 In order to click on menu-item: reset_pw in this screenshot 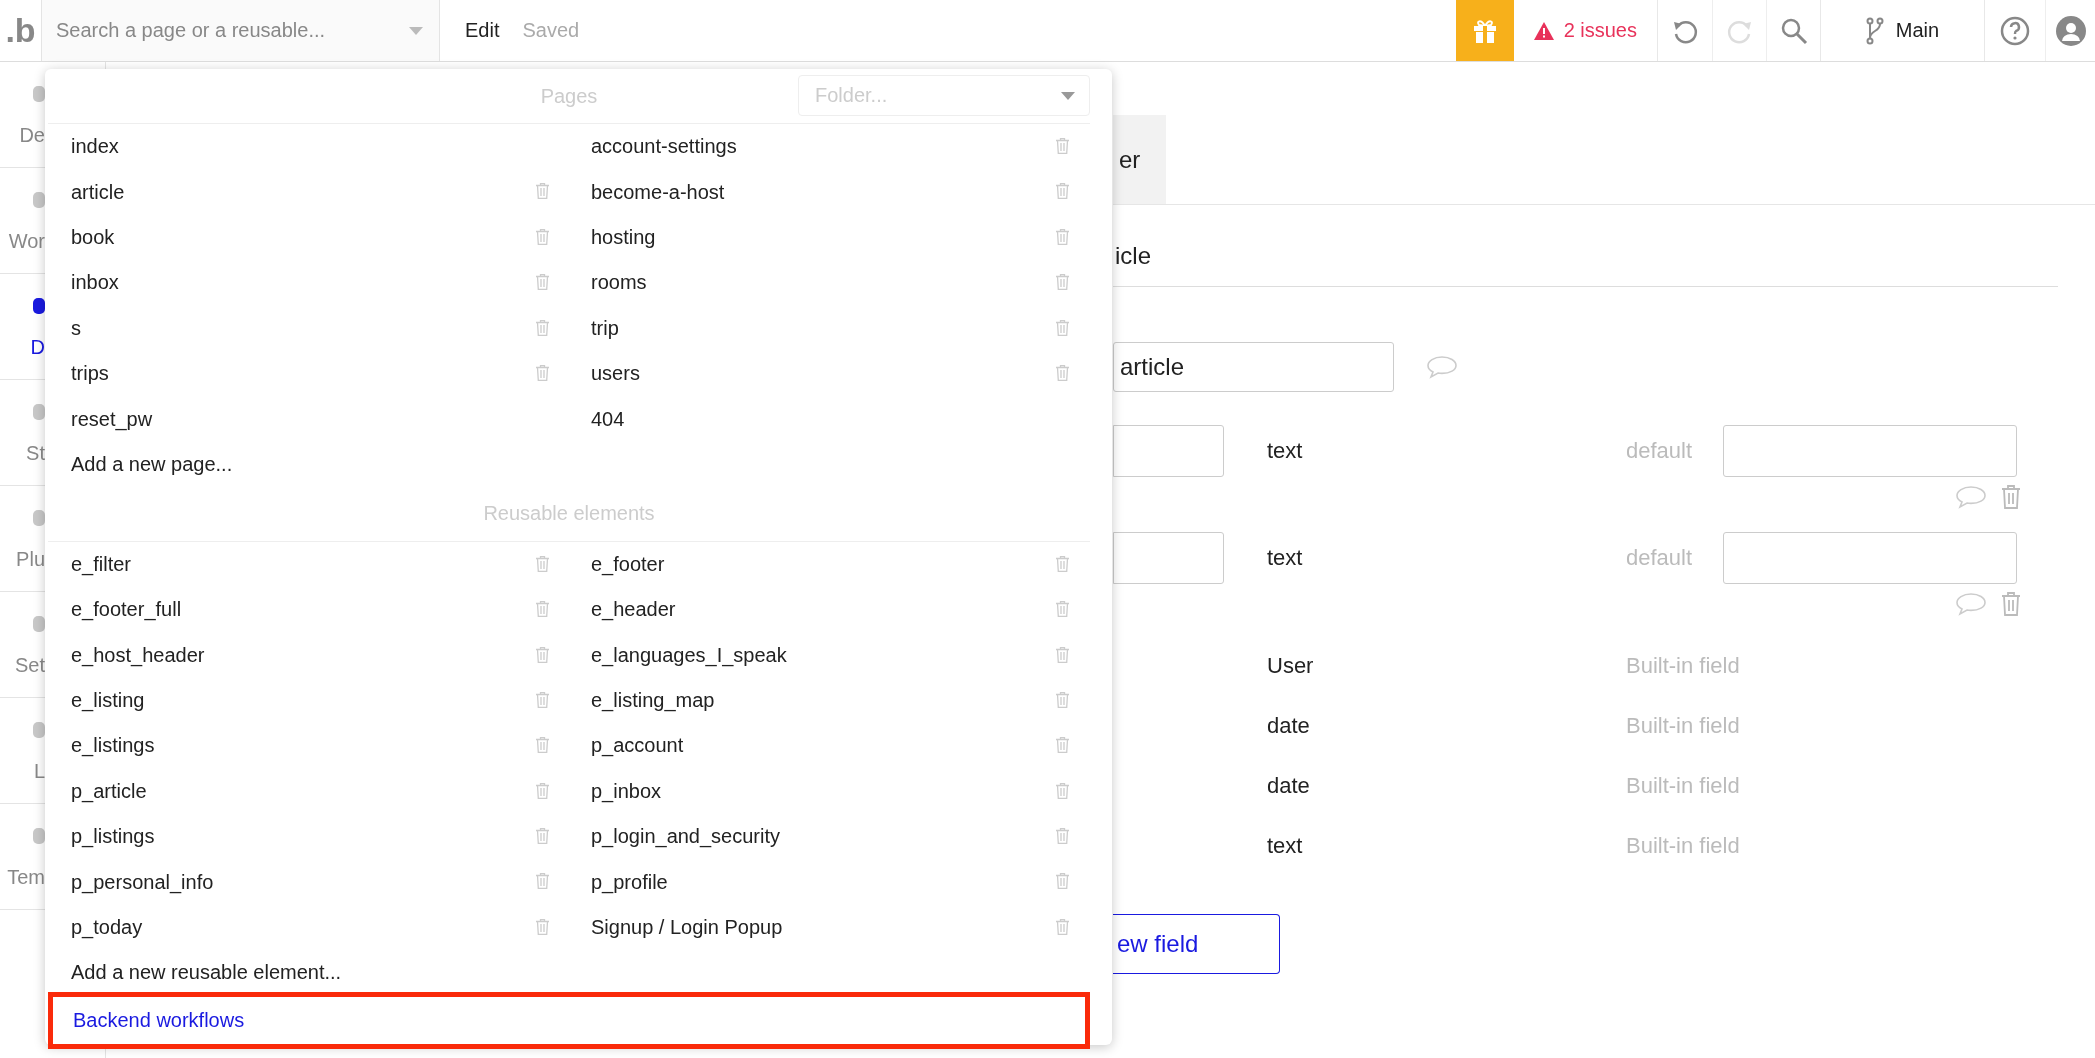, I will do `click(112, 419)`.